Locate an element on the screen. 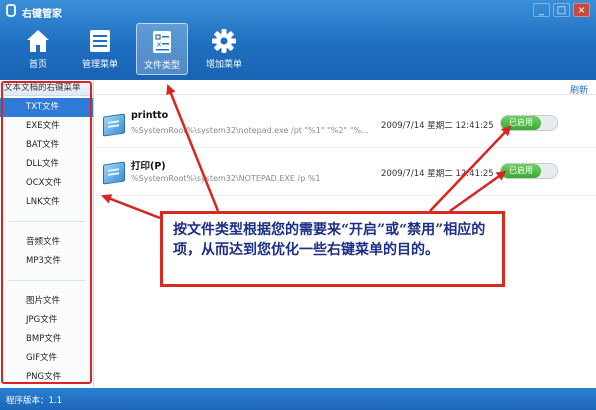 The width and height of the screenshot is (596, 410). maximize-button: □ is located at coordinates (561, 10).